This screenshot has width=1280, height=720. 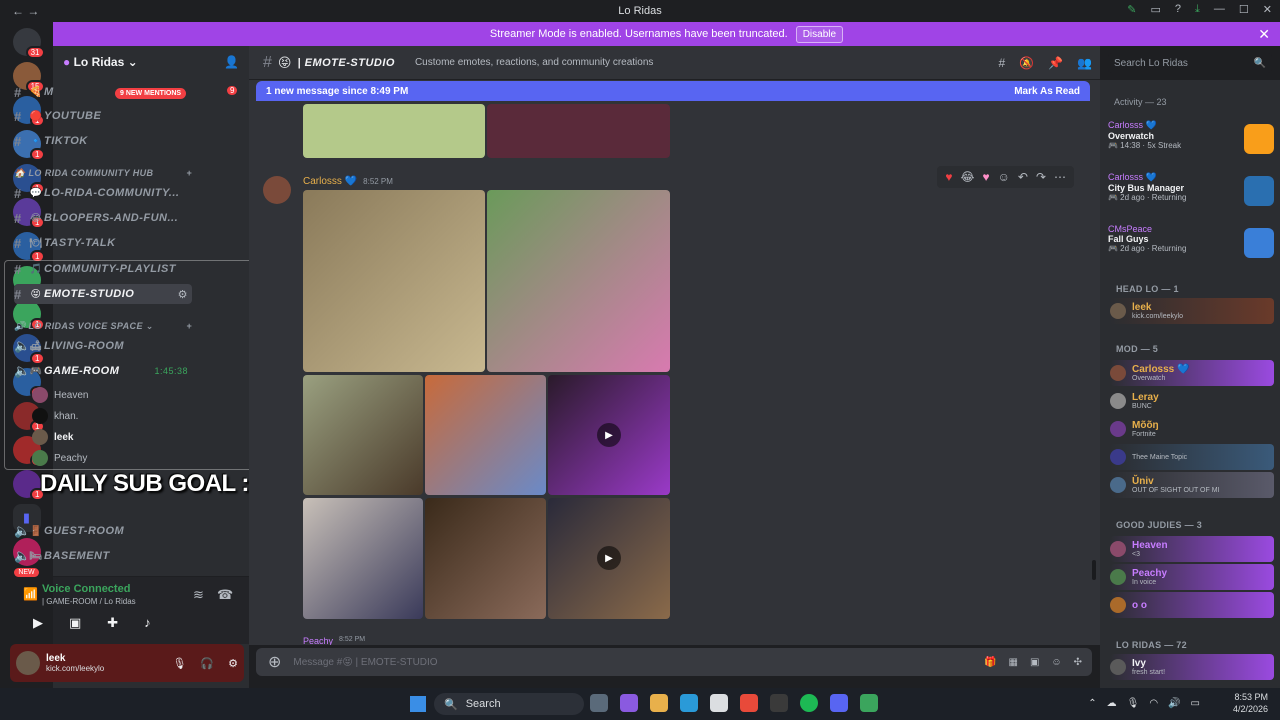 I want to click on guild-header: ● Lo Ridas ⌄ 👤, so click(x=151, y=62).